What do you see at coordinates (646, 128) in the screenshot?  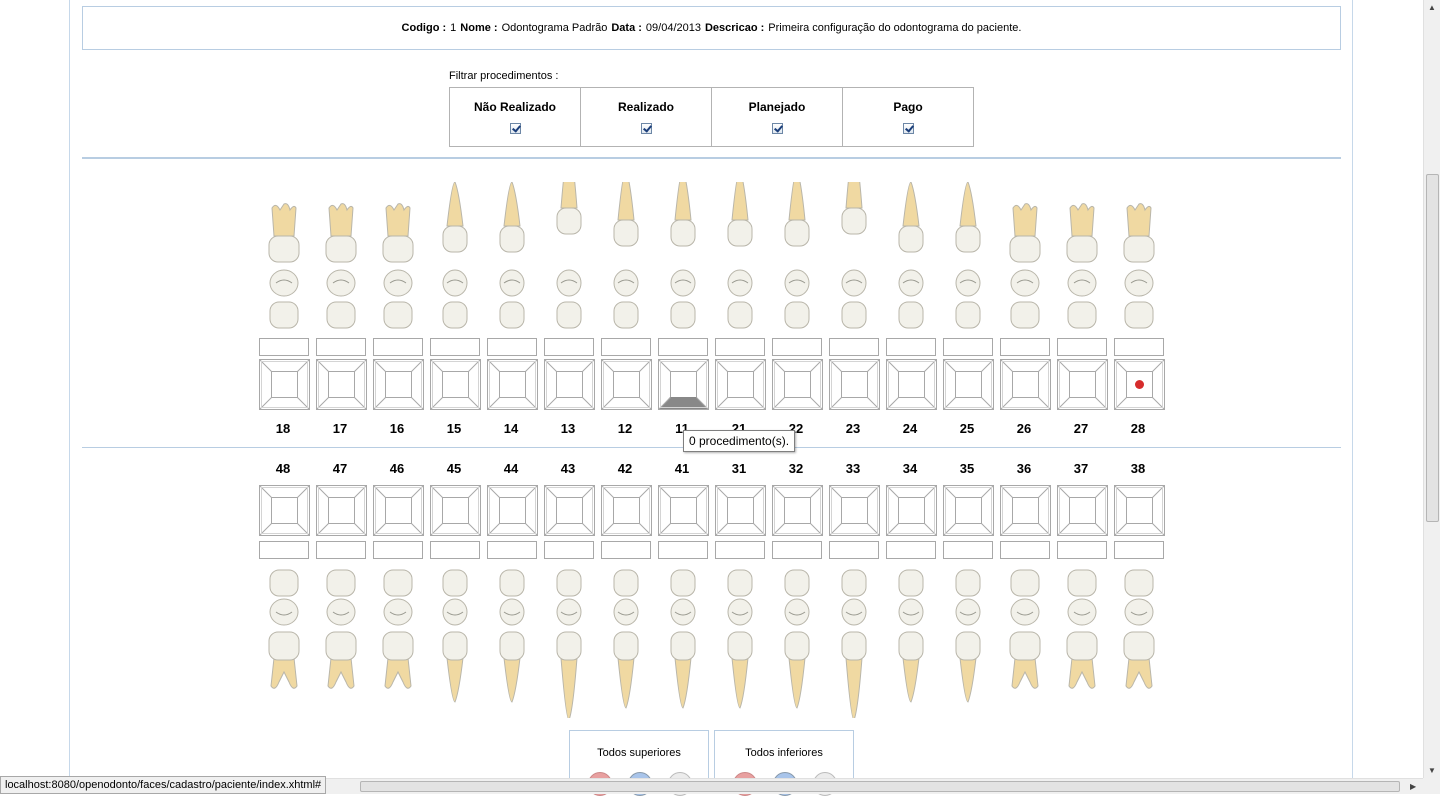 I see `filter-realizado-checkbox` at bounding box center [646, 128].